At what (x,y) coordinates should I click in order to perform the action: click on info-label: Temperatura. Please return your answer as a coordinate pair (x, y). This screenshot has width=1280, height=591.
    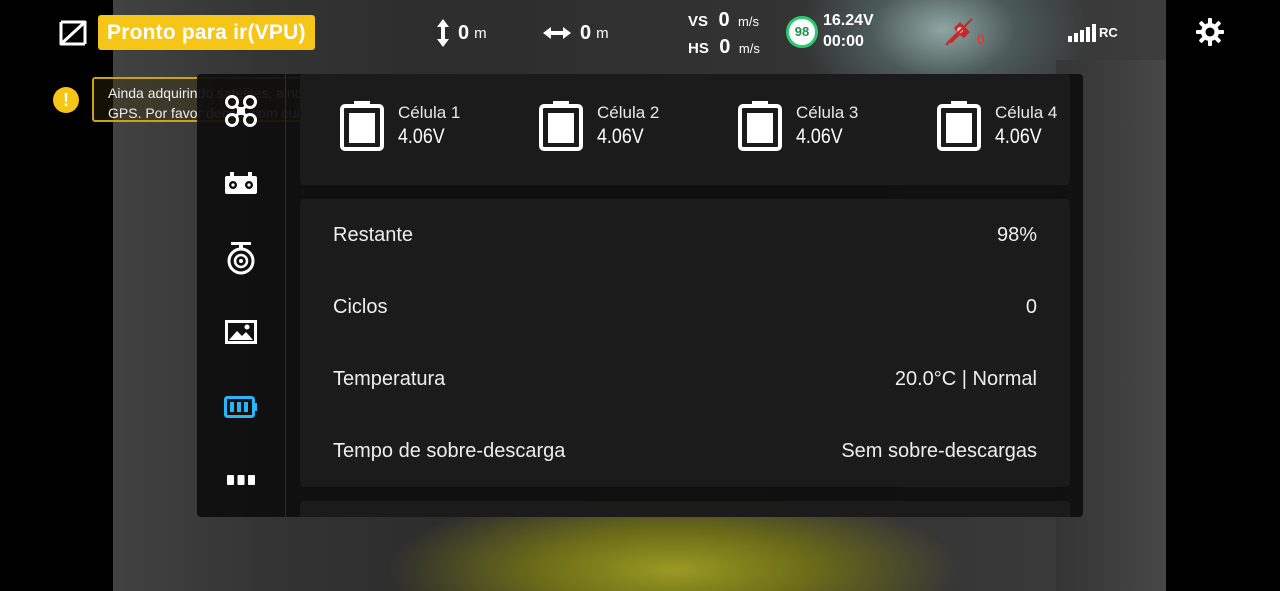
    Looking at the image, I should click on (389, 379).